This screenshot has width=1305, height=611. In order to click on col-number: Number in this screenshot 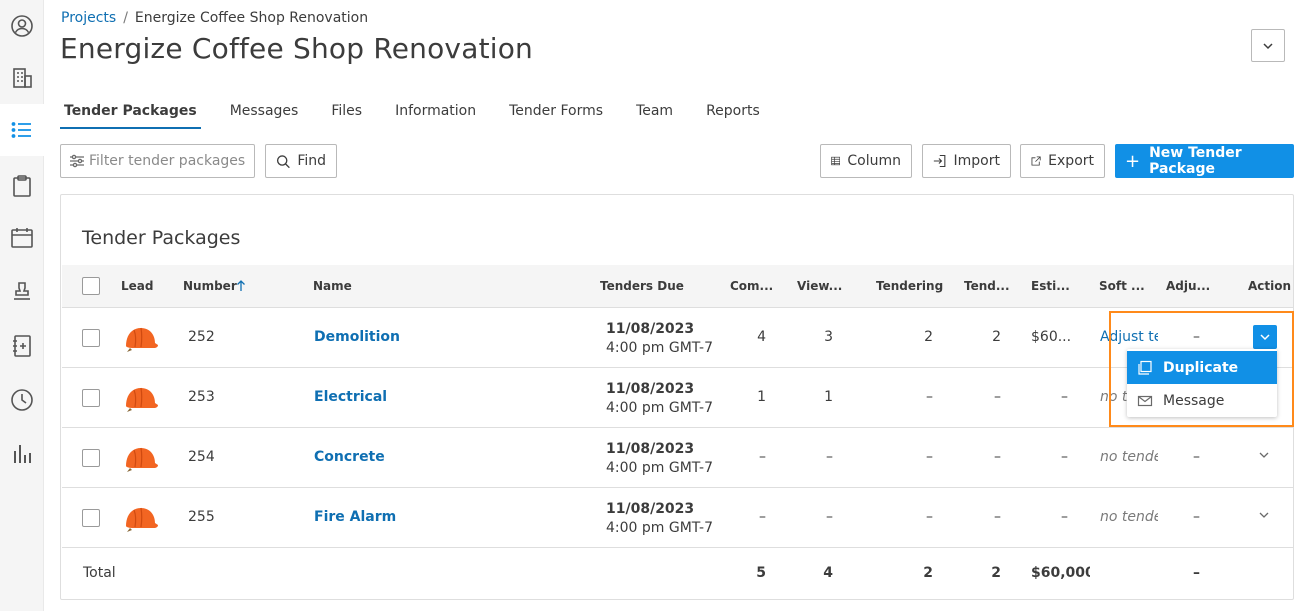, I will do `click(210, 286)`.